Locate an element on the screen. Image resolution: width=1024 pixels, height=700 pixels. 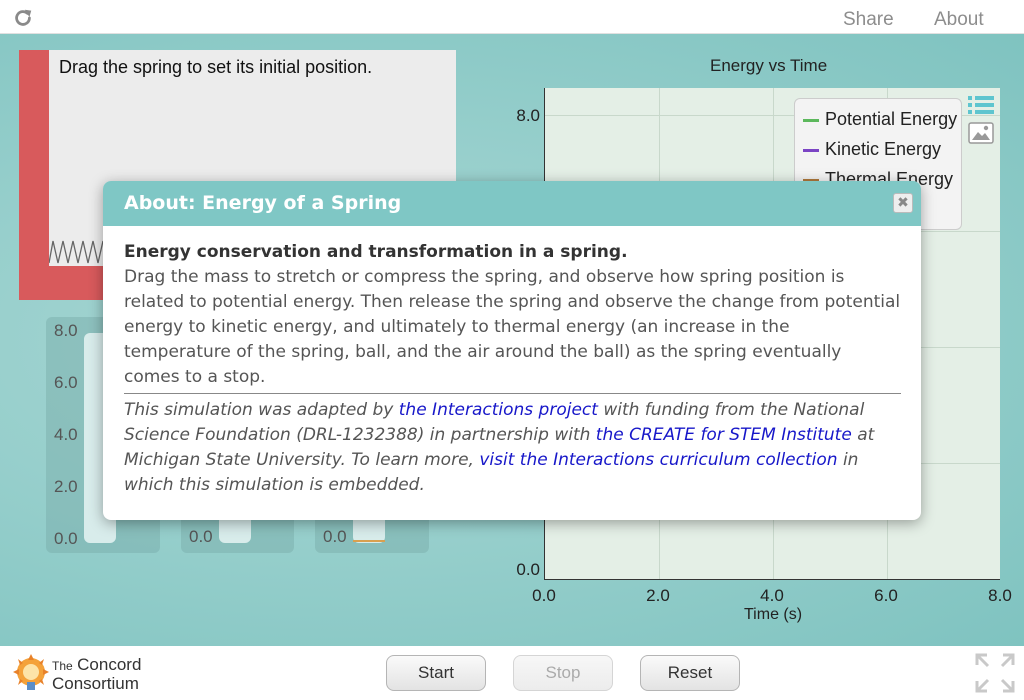
about-link: About is located at coordinates (959, 20).